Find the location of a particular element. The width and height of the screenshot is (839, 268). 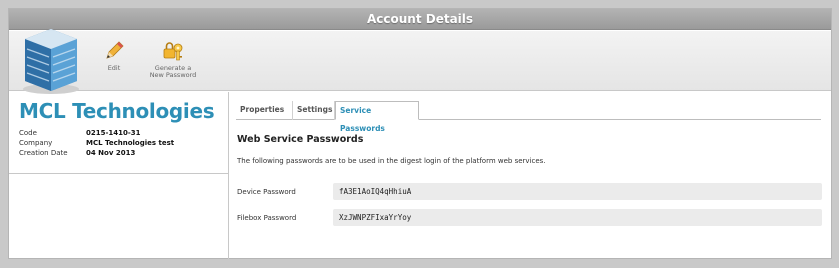

info-label: Company is located at coordinates (36, 143).